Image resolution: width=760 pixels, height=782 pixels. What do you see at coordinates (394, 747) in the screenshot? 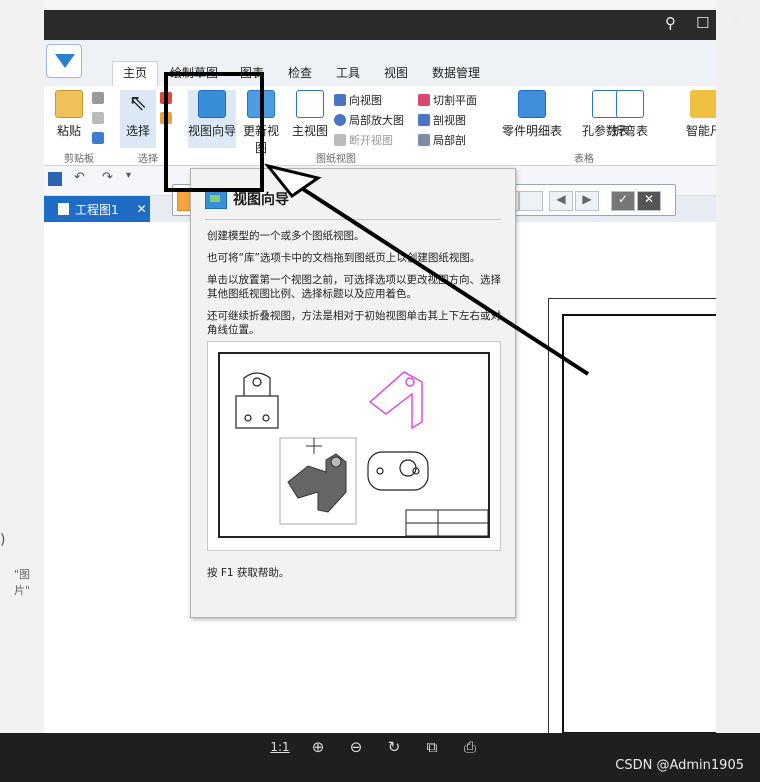
I see `rotate-icon: ↻` at bounding box center [394, 747].